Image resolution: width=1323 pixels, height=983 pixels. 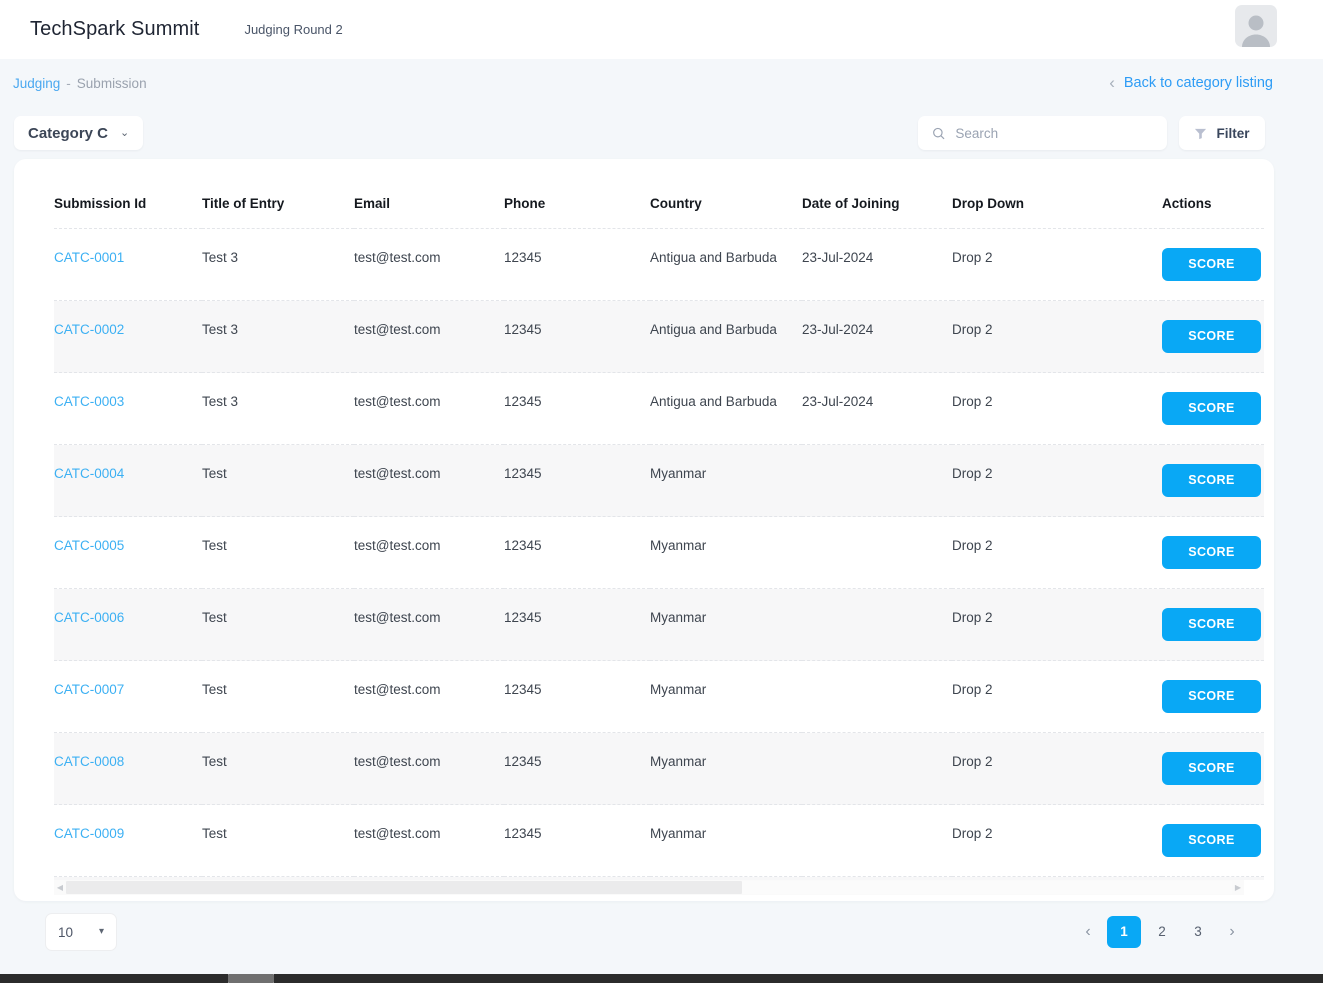 What do you see at coordinates (577, 194) in the screenshot?
I see `column-header-phone: Phone` at bounding box center [577, 194].